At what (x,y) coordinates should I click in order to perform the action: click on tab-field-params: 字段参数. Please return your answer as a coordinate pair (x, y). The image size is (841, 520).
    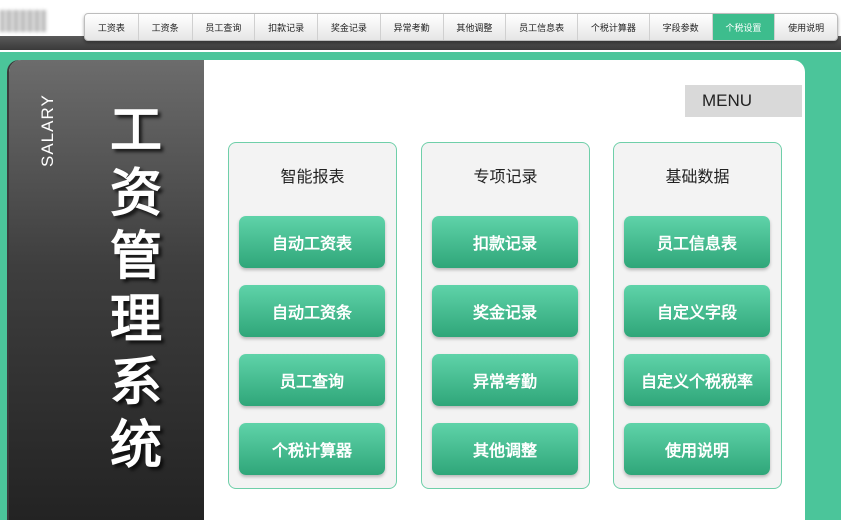
    Looking at the image, I should click on (681, 27).